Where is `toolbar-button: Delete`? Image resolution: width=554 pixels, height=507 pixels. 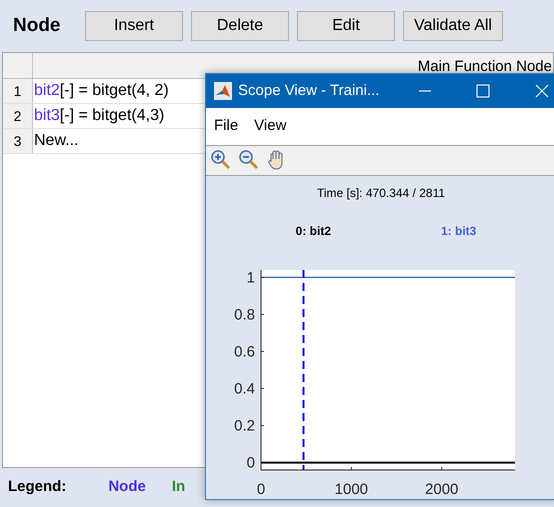 toolbar-button: Delete is located at coordinates (240, 26).